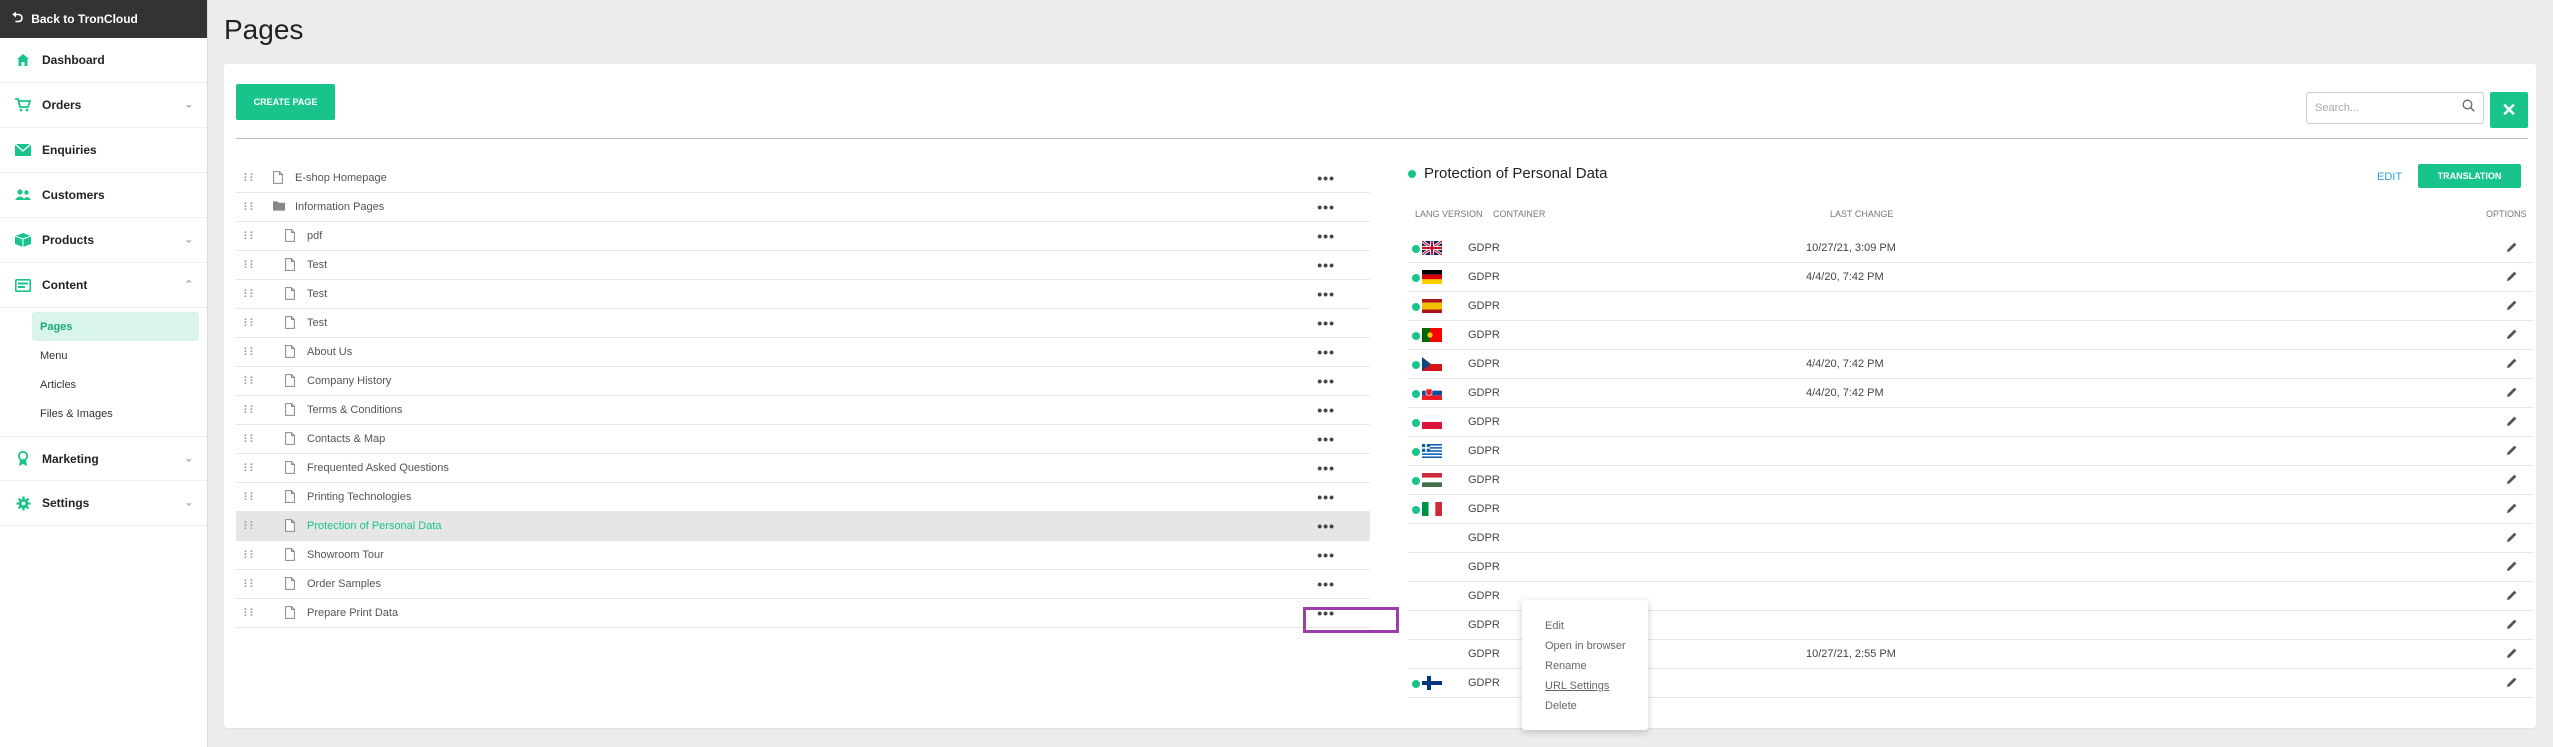 The height and width of the screenshot is (747, 2553). Describe the element at coordinates (2389, 177) in the screenshot. I see `edit-link: EDIT` at that location.